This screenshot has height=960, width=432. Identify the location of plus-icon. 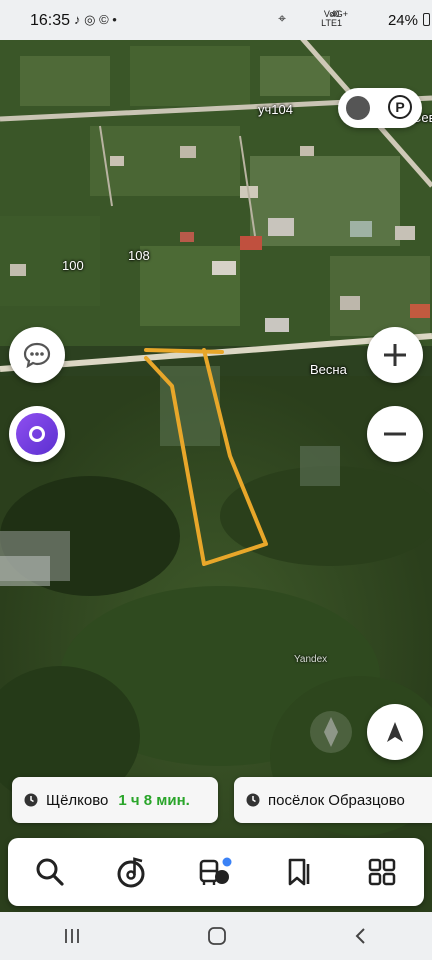
(395, 355).